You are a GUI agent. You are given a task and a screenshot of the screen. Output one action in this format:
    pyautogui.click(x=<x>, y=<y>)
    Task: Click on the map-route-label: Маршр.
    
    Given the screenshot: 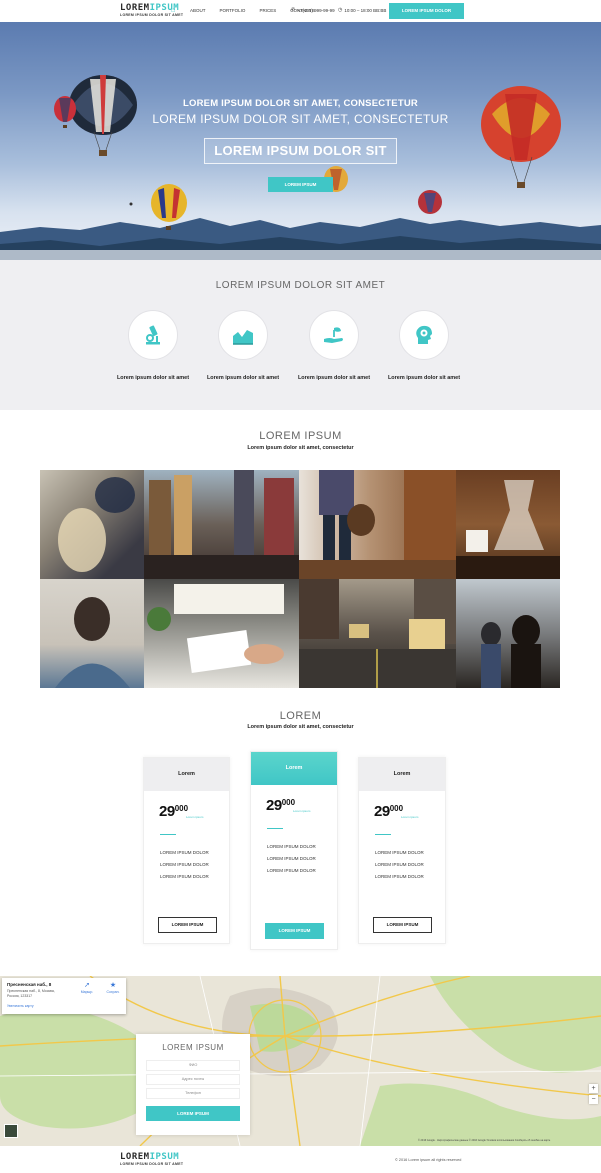 What is the action you would take?
    pyautogui.click(x=87, y=992)
    